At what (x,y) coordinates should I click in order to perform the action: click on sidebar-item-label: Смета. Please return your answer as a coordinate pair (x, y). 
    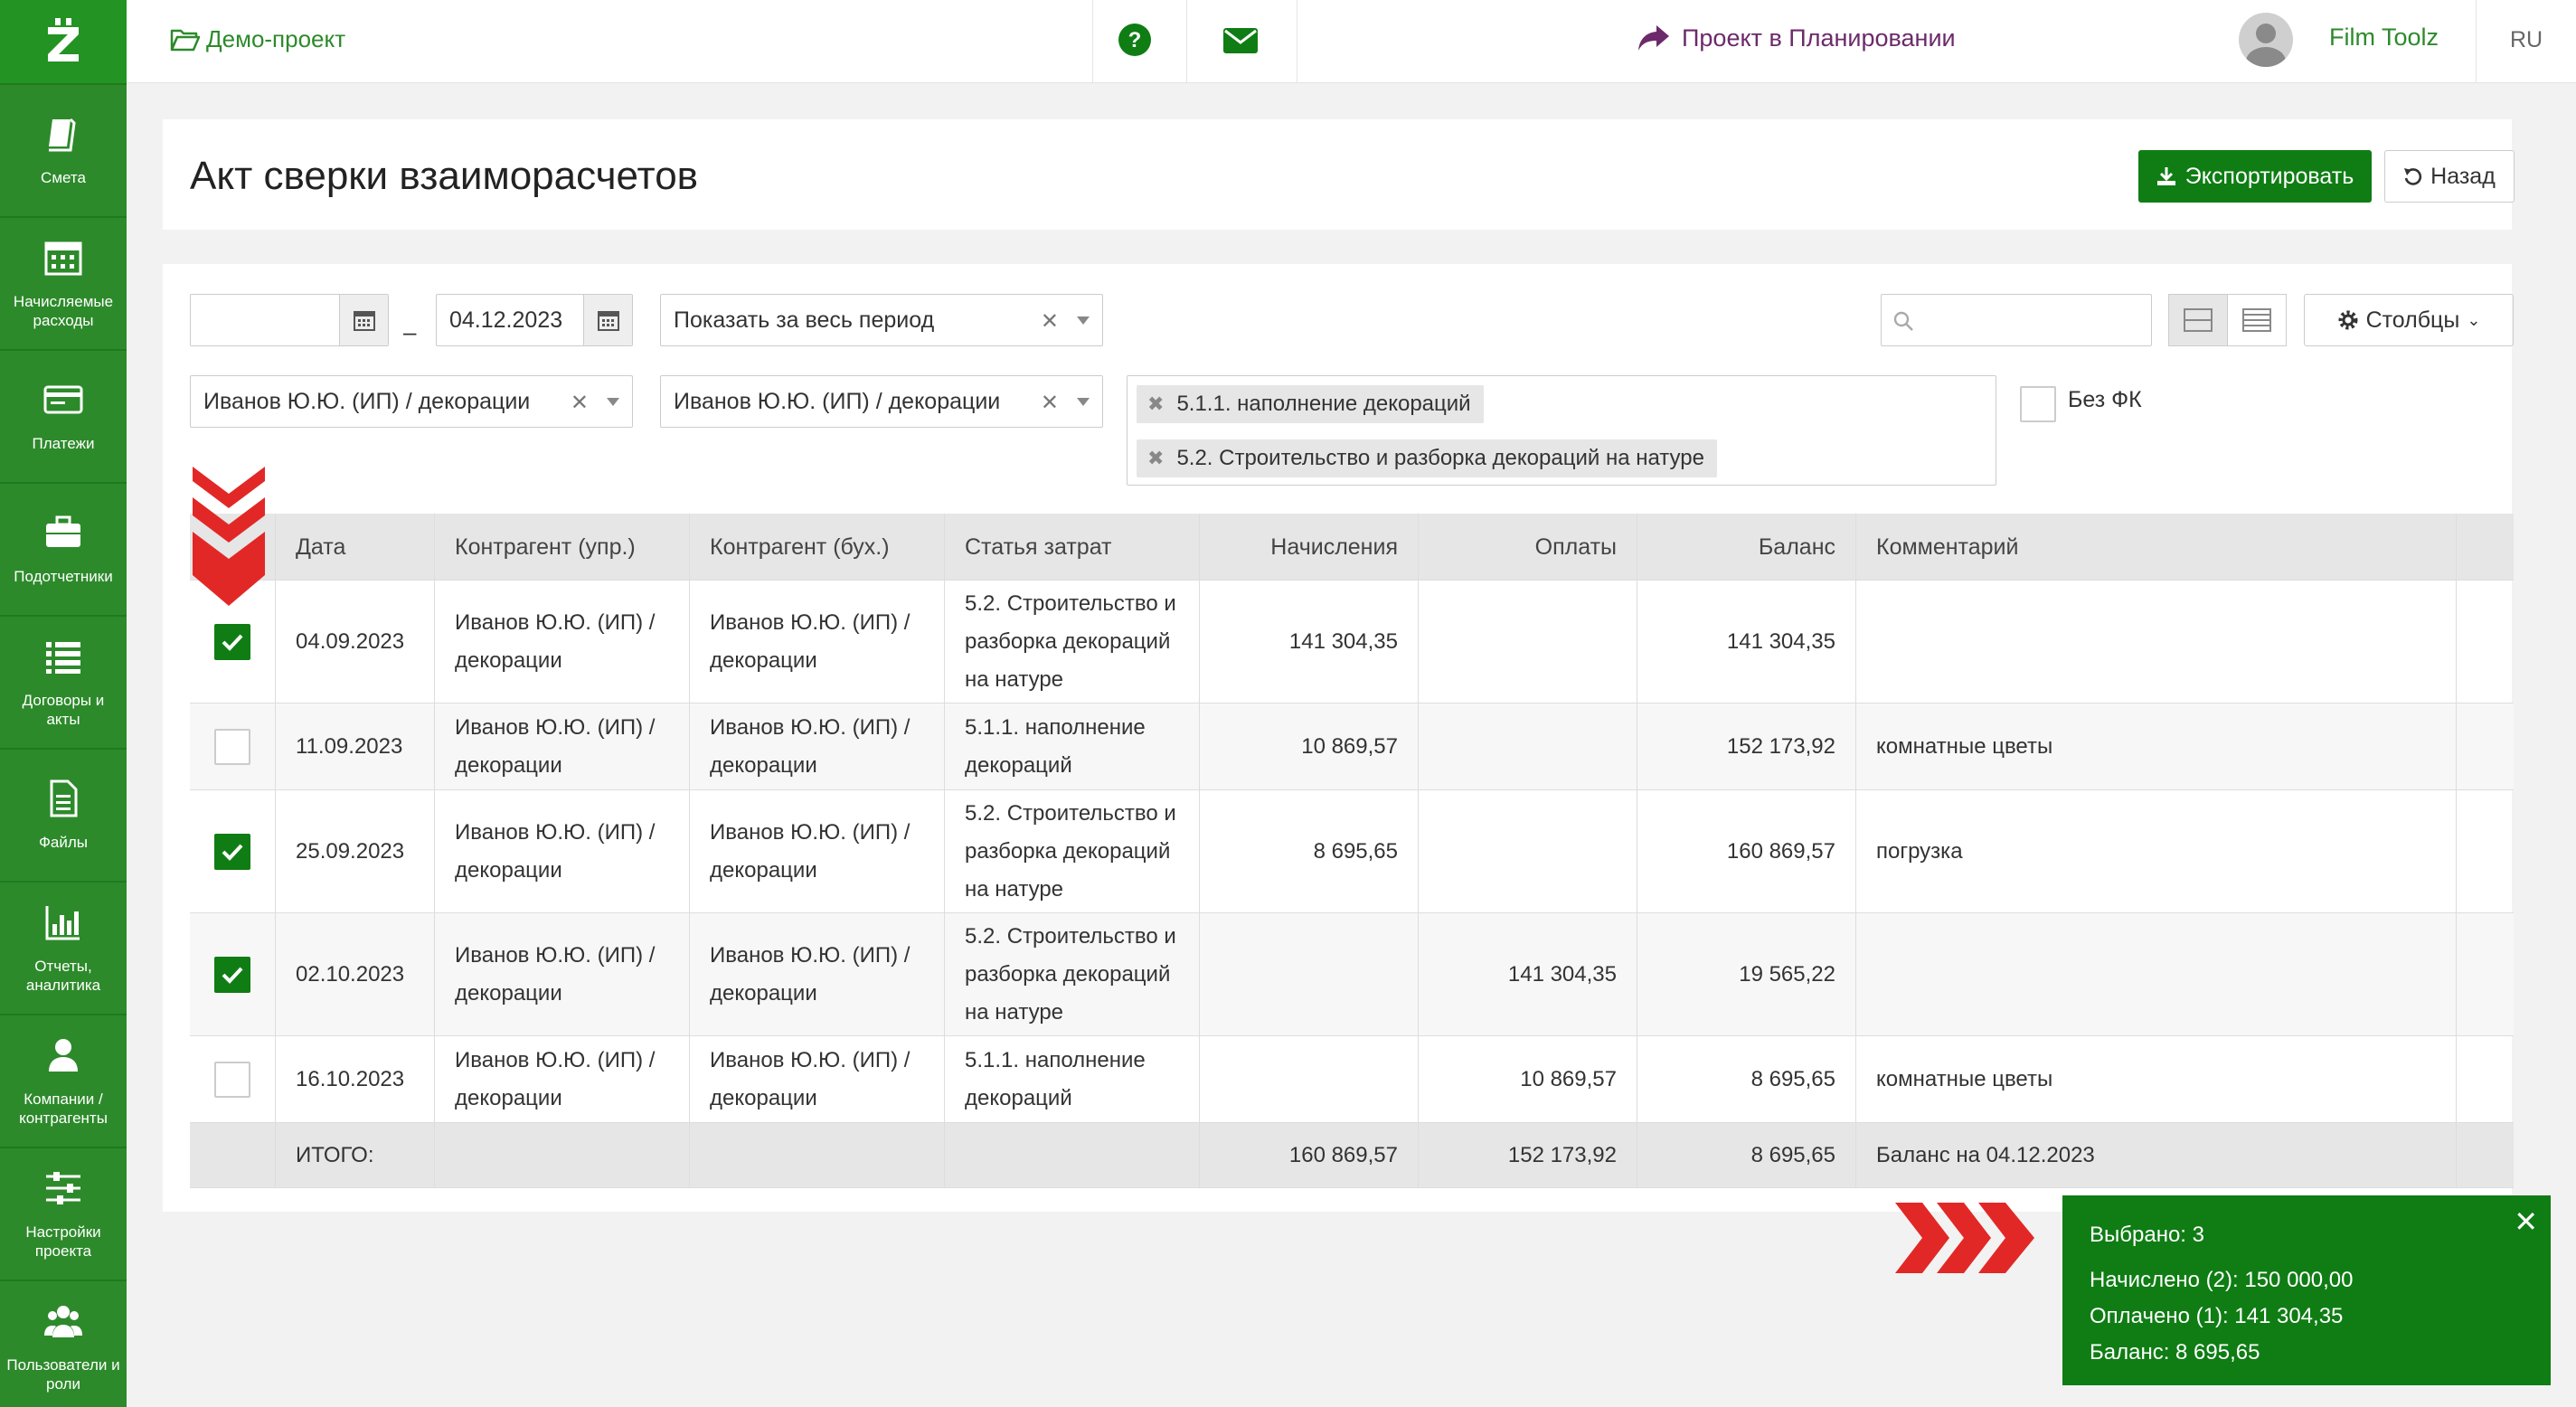
    Looking at the image, I should click on (63, 177).